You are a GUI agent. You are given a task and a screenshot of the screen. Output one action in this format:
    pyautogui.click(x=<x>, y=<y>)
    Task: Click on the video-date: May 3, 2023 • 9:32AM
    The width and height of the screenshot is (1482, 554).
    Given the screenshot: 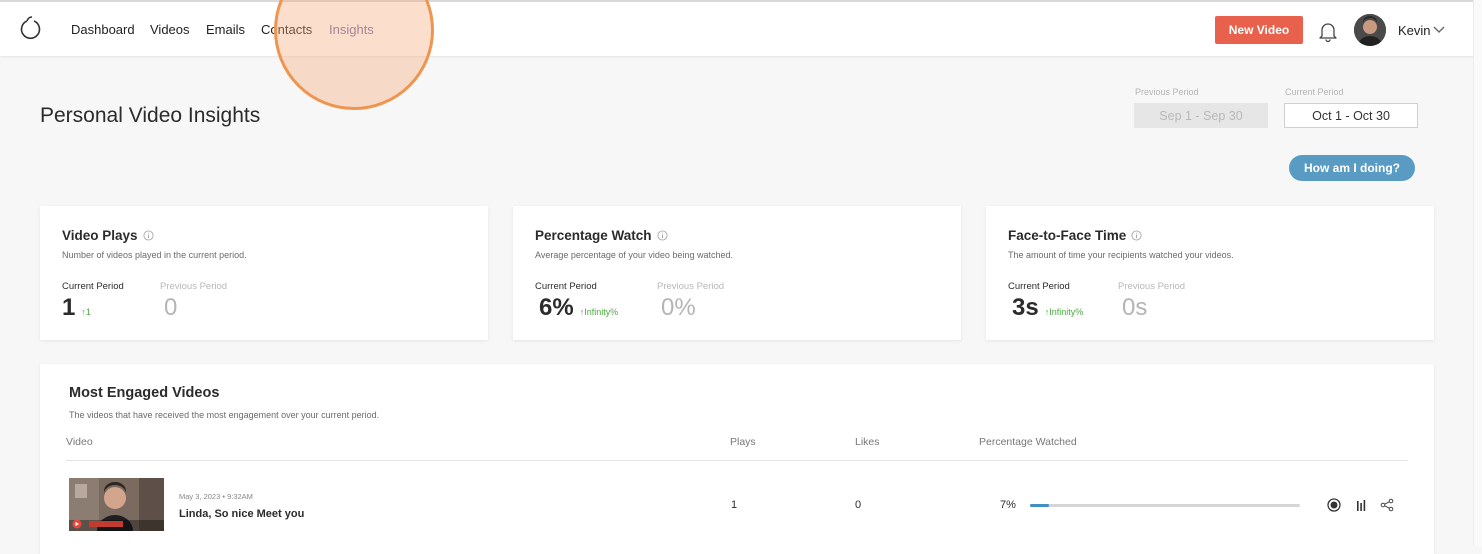 What is the action you would take?
    pyautogui.click(x=216, y=496)
    